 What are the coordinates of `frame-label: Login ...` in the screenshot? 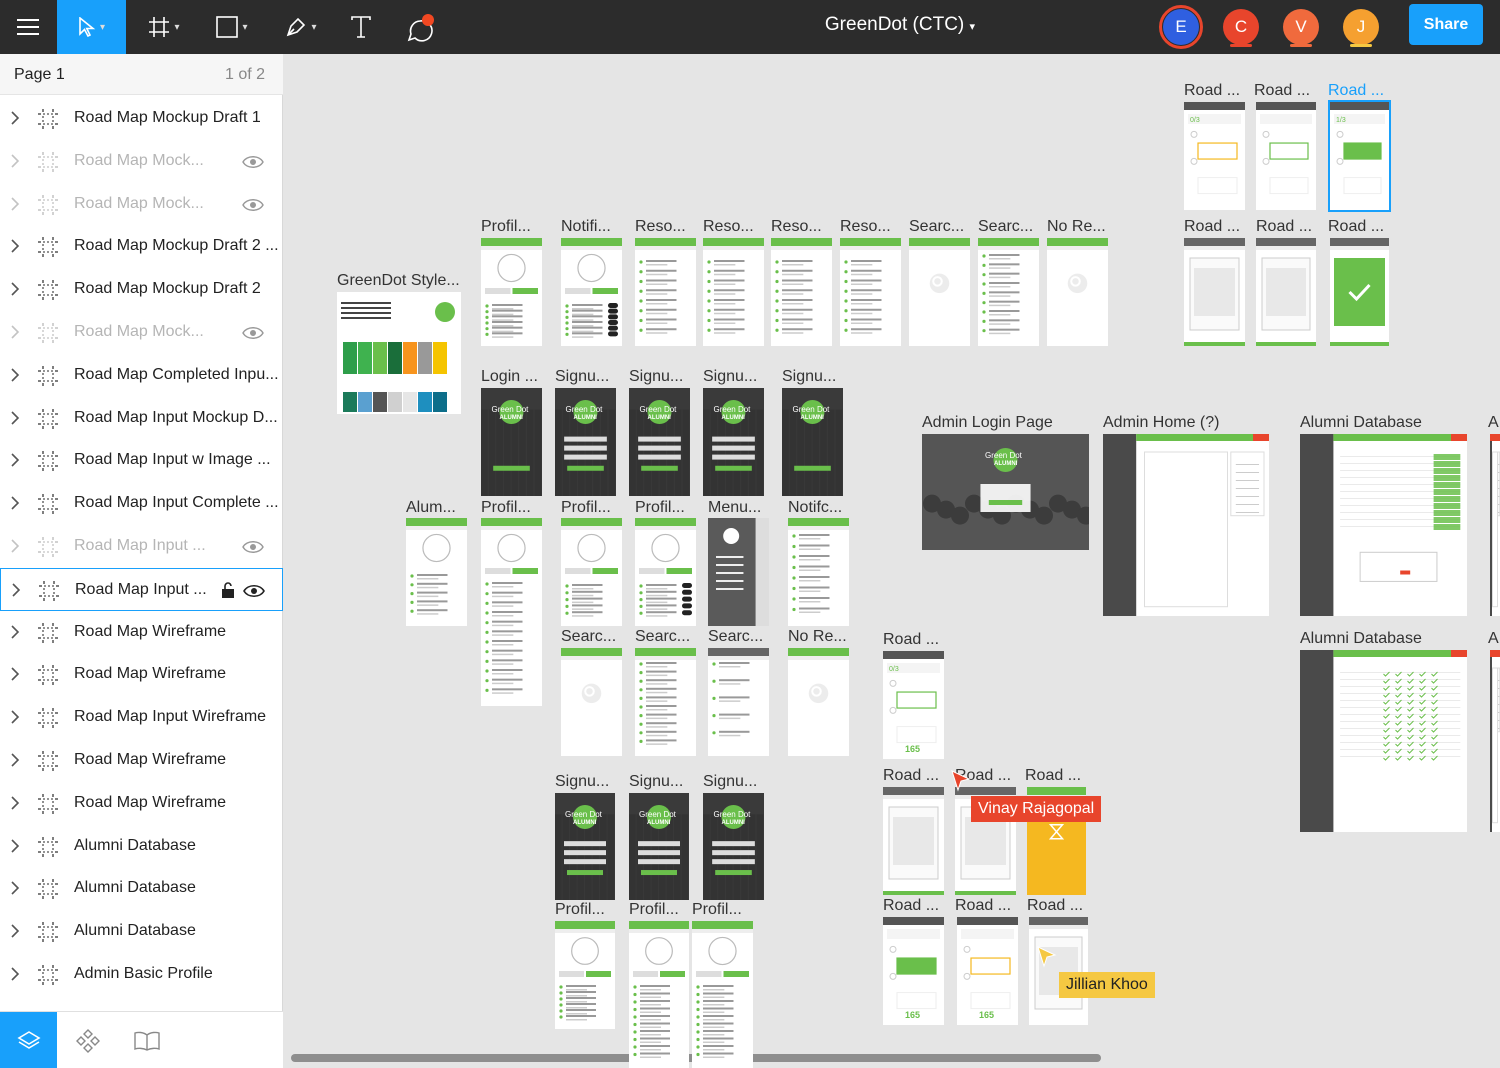 It's located at (509, 377).